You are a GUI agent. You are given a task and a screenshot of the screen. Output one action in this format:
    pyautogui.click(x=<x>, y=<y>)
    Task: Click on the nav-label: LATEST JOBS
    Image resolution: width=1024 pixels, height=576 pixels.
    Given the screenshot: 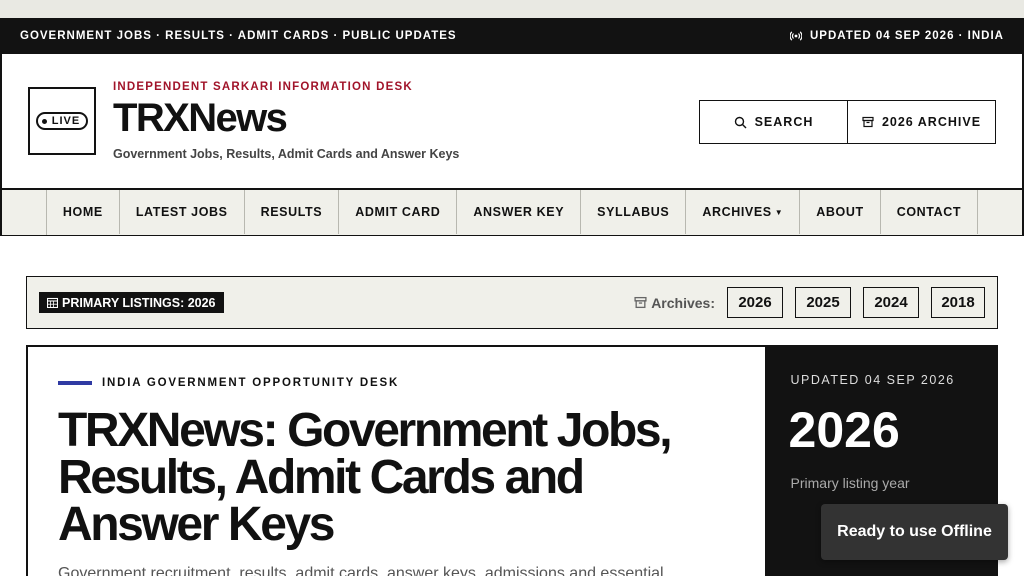 What is the action you would take?
    pyautogui.click(x=181, y=212)
    